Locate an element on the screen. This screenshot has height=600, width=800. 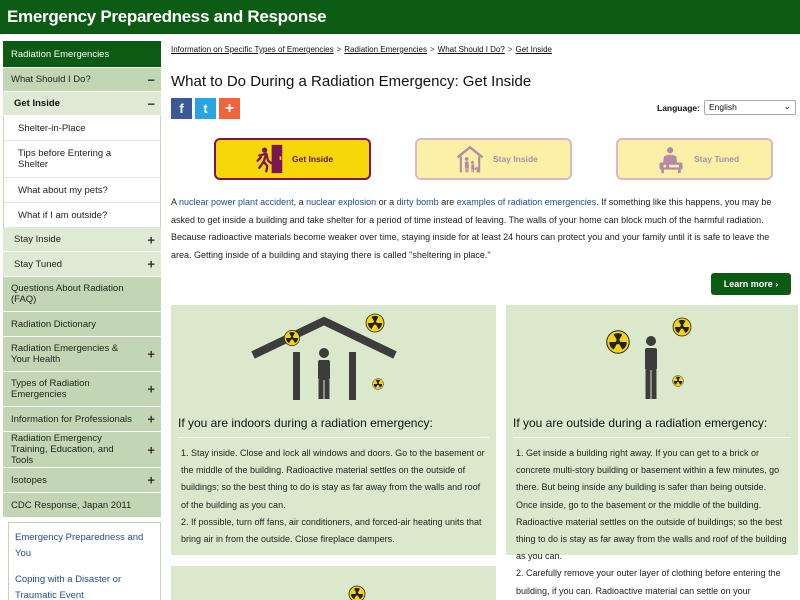
social-share-bar: f t + is located at coordinates (205, 108).